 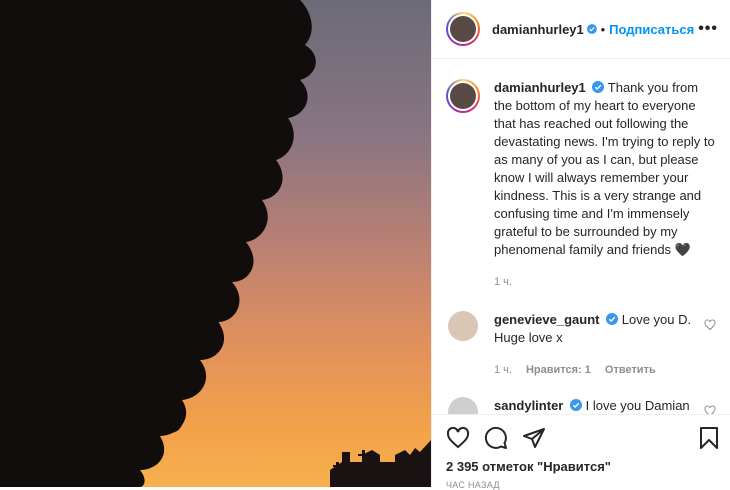 I want to click on share-icon, so click(x=534, y=438).